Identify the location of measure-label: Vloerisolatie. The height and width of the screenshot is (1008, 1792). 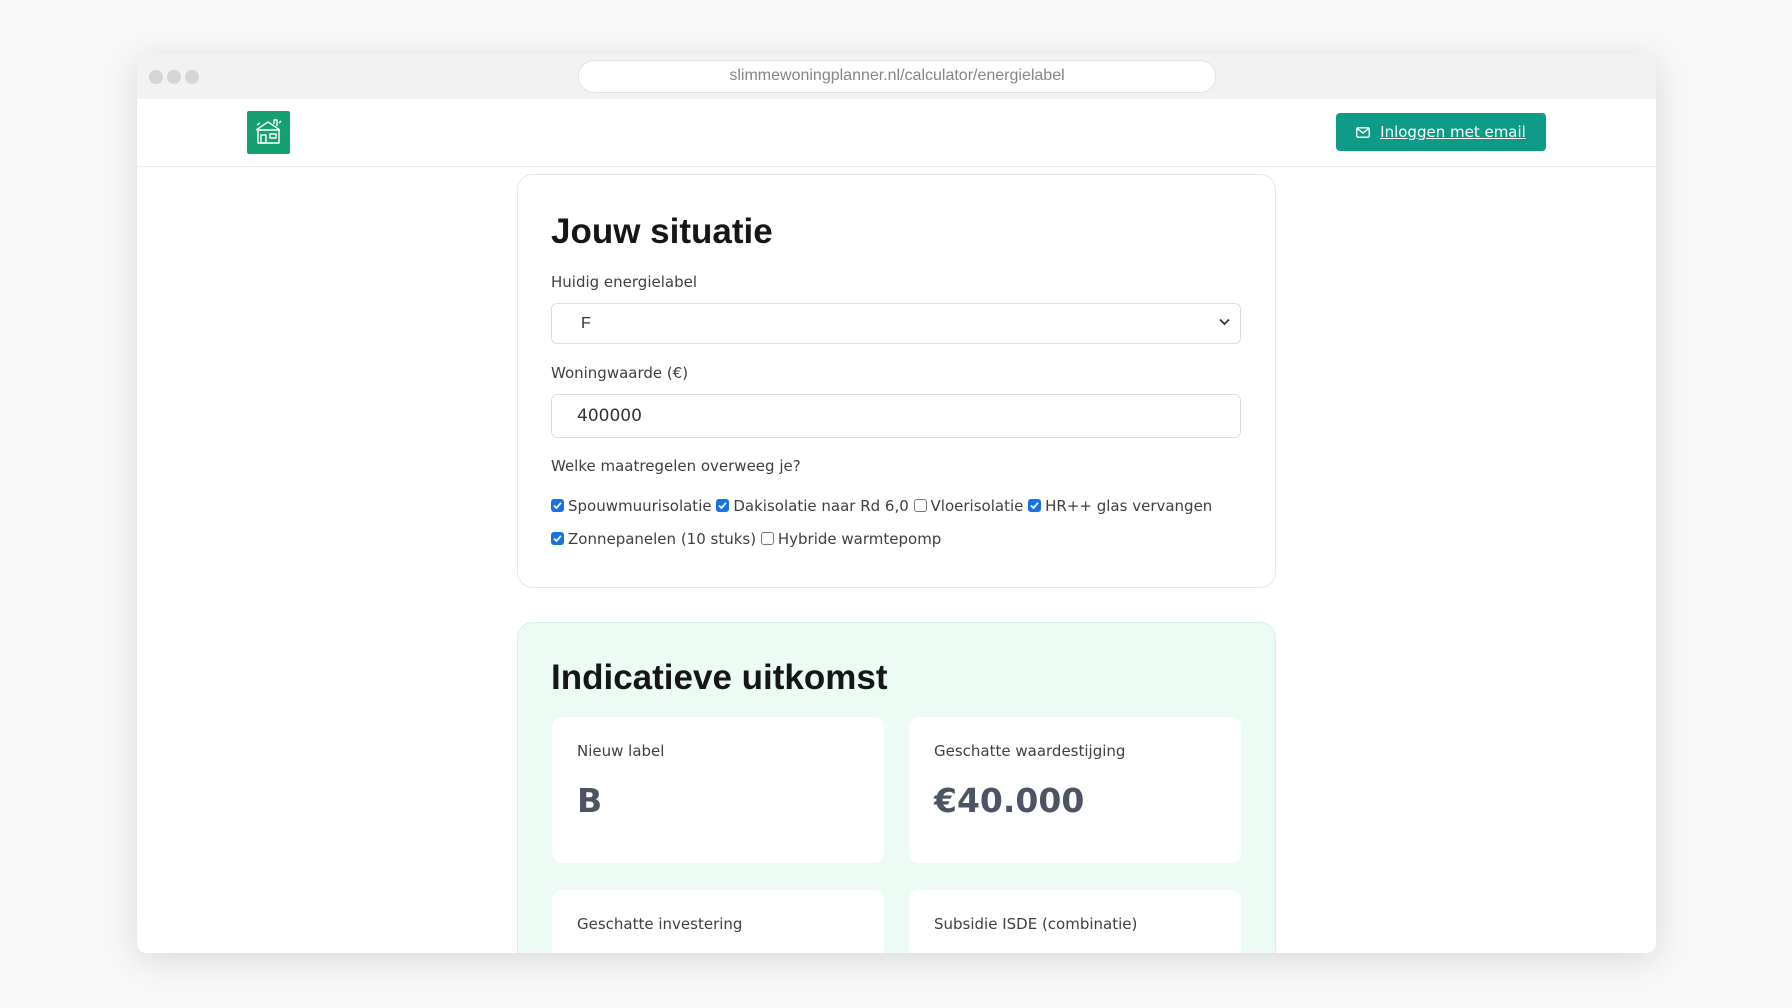
(977, 506).